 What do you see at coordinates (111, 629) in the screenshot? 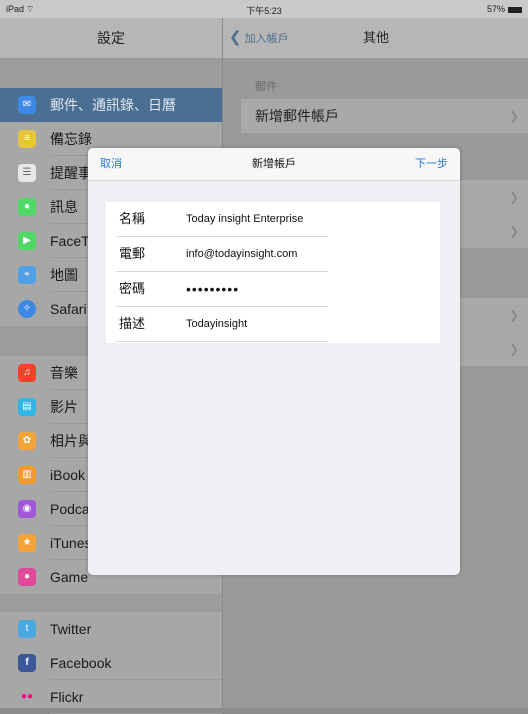
I see `sidebar-item-twitter: t Twitter` at bounding box center [111, 629].